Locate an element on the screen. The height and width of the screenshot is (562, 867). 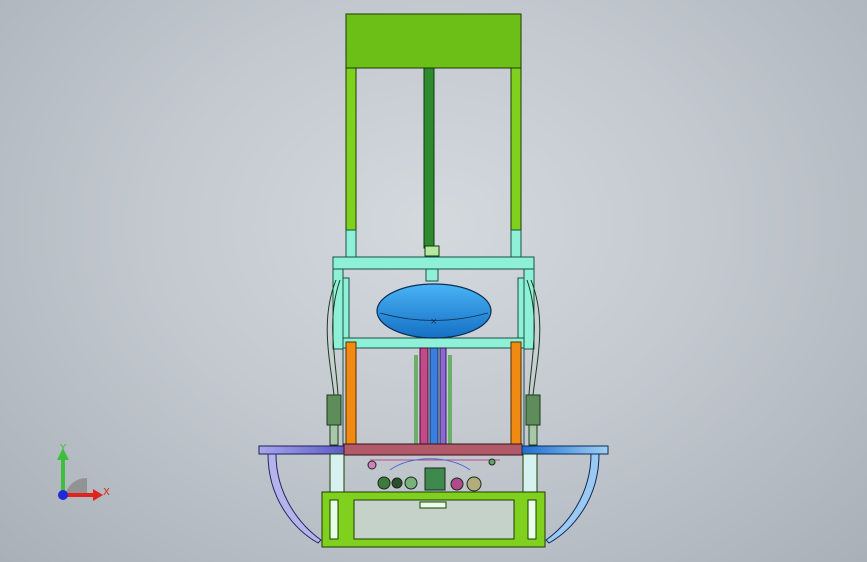
top-block is located at coordinates (433, 41).